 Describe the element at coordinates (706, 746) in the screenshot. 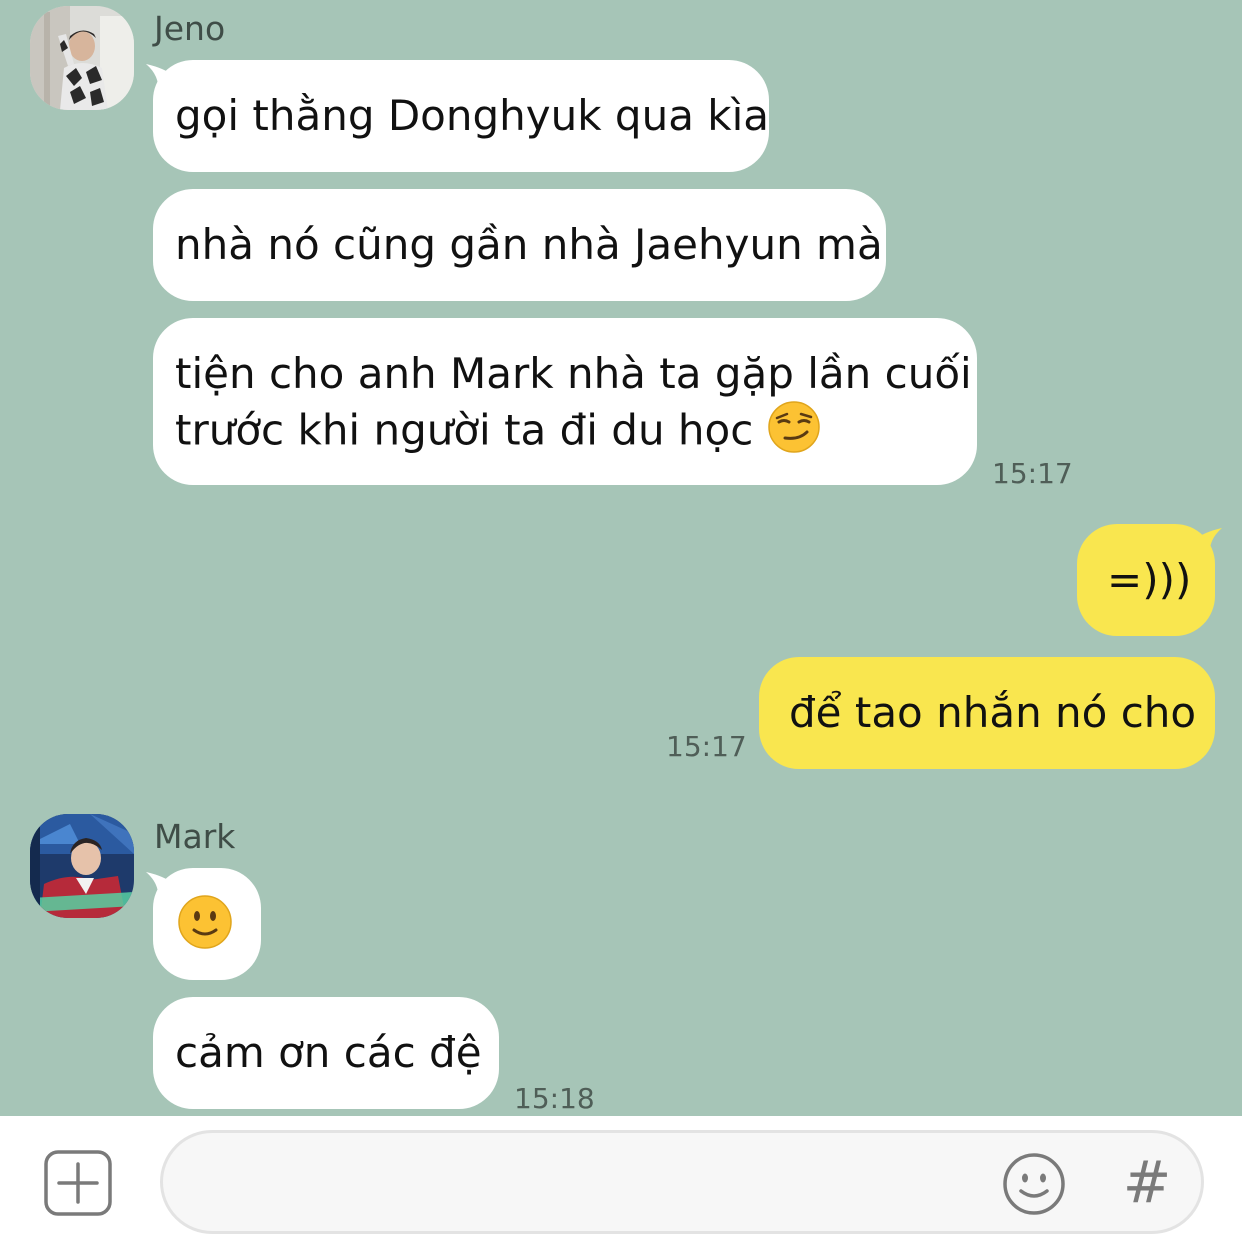

I see `my-timestamp: 15:17` at that location.